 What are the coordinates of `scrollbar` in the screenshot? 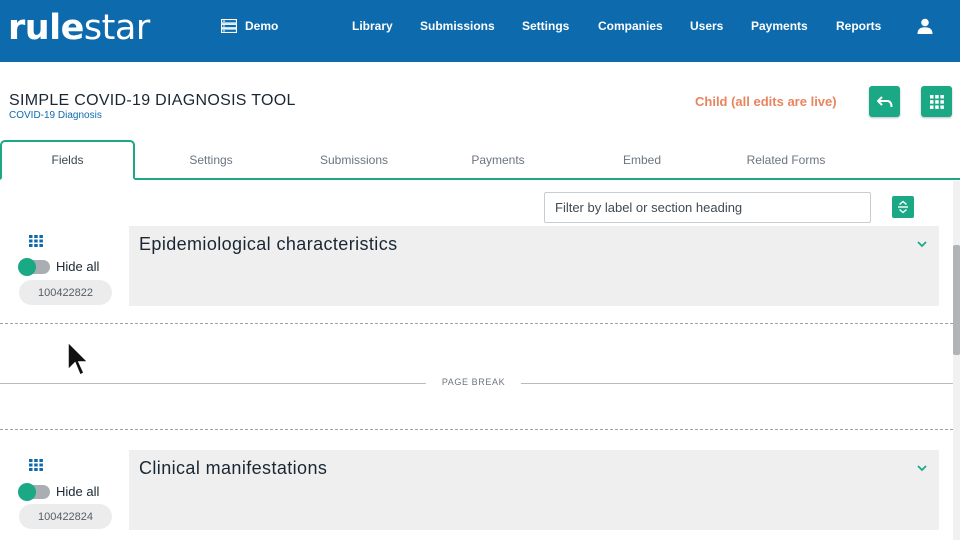 It's located at (956, 360).